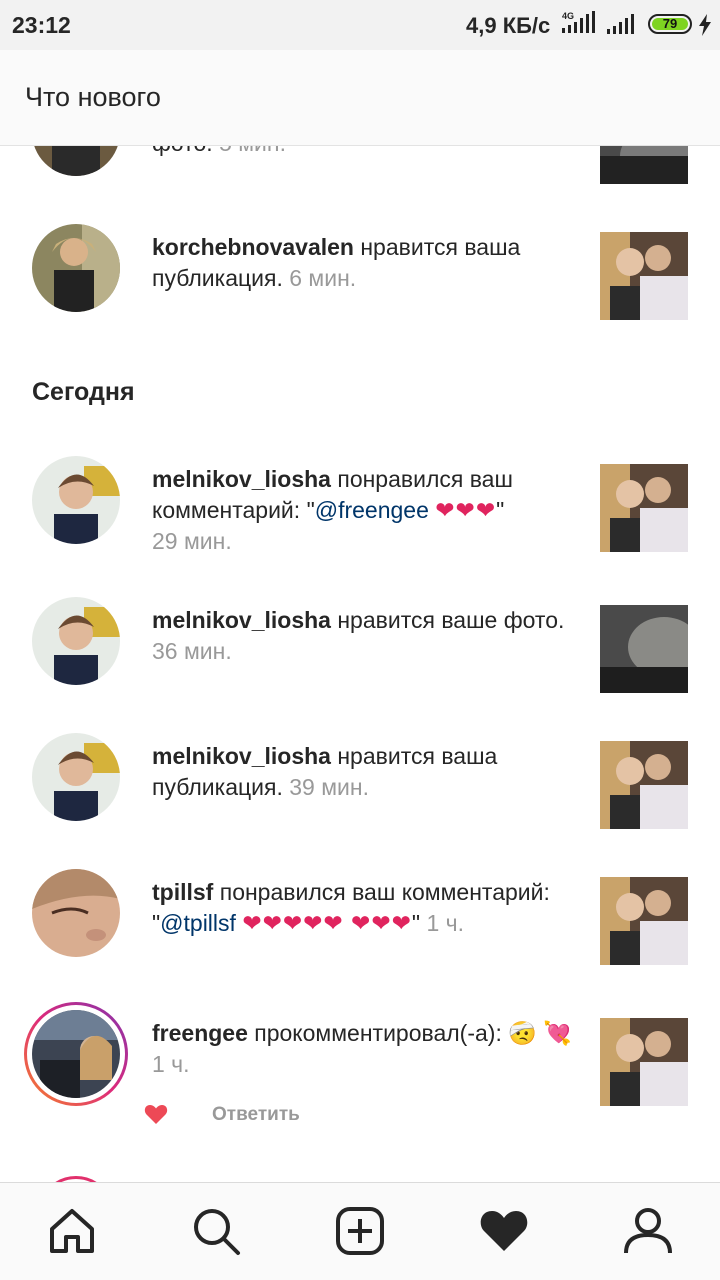 The image size is (720, 1280). I want to click on section-title-today: Сегодня, so click(83, 392).